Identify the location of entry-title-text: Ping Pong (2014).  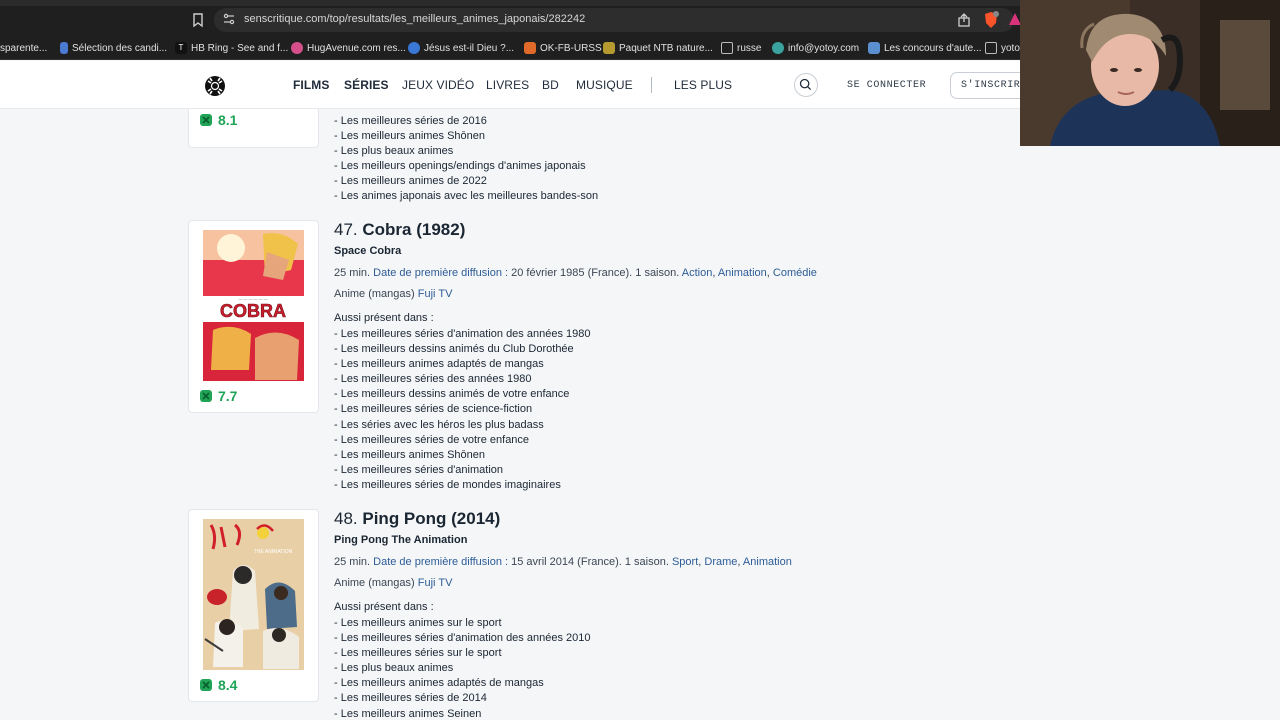
(431, 518).